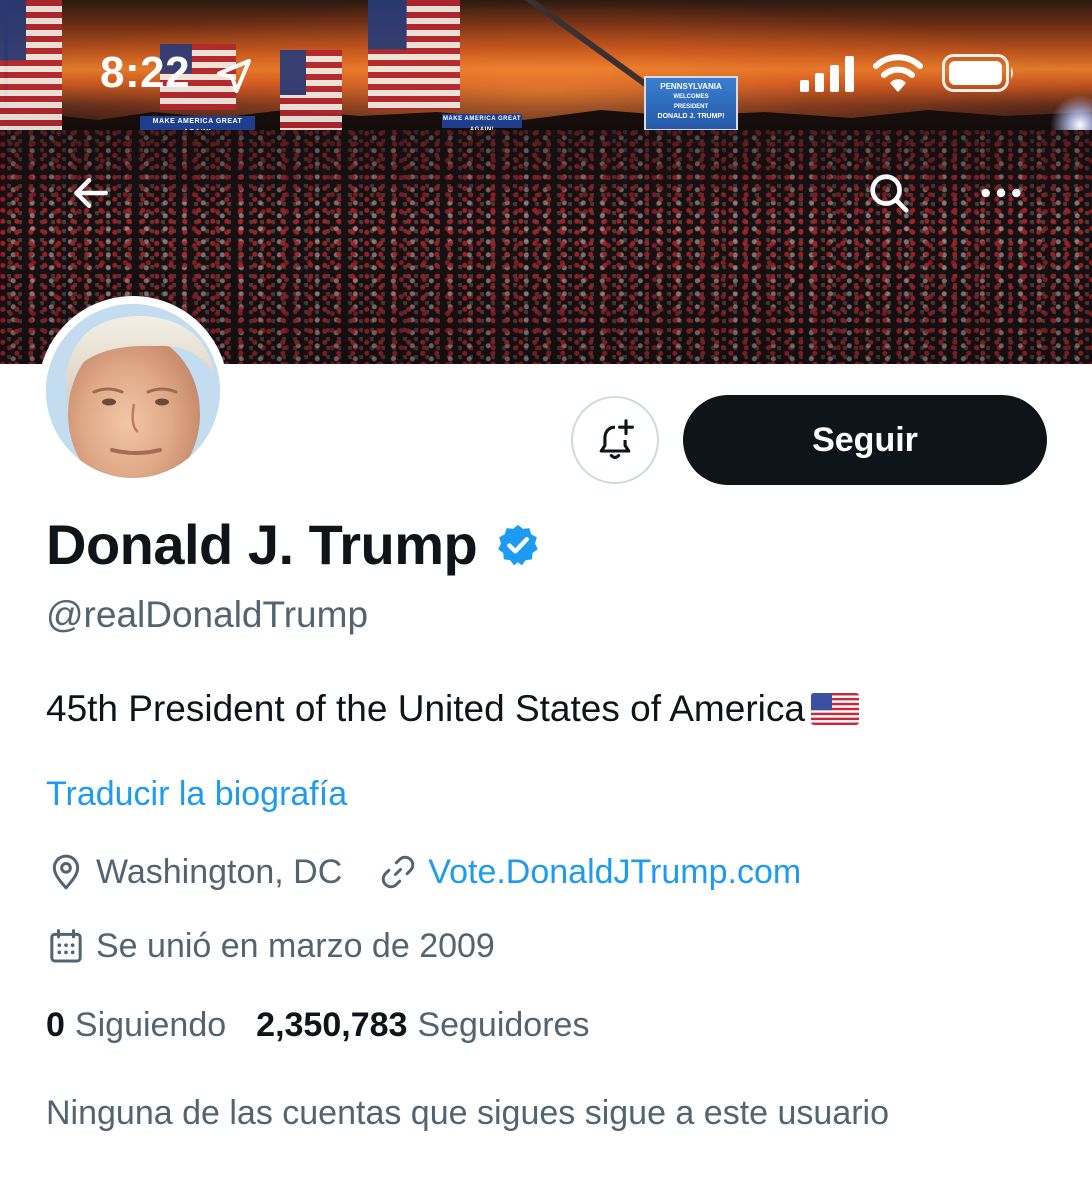 The width and height of the screenshot is (1092, 1200). I want to click on following-count: 0, so click(55, 1025).